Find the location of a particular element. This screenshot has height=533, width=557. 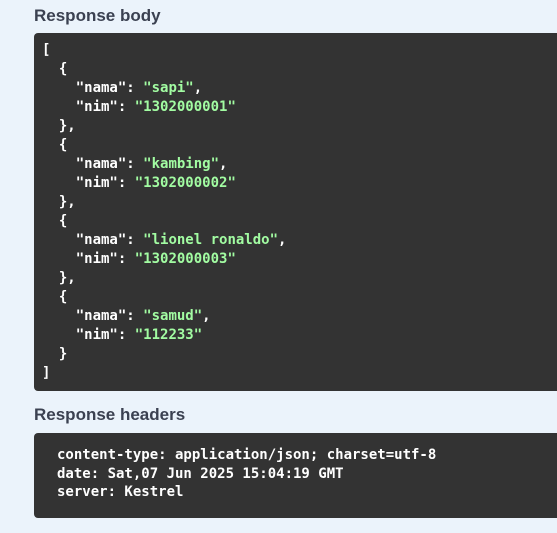

response-body-title: Response body is located at coordinates (97, 15).